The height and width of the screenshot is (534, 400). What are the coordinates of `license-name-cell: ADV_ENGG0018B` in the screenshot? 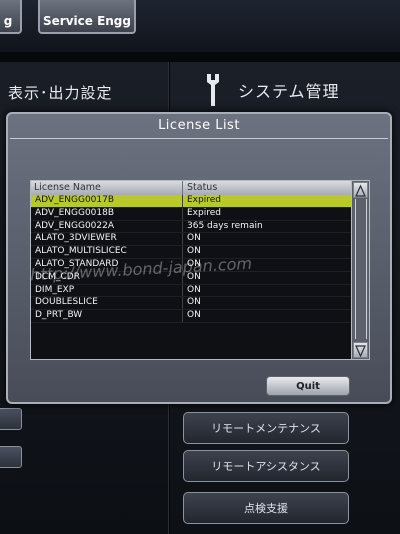 It's located at (107, 213).